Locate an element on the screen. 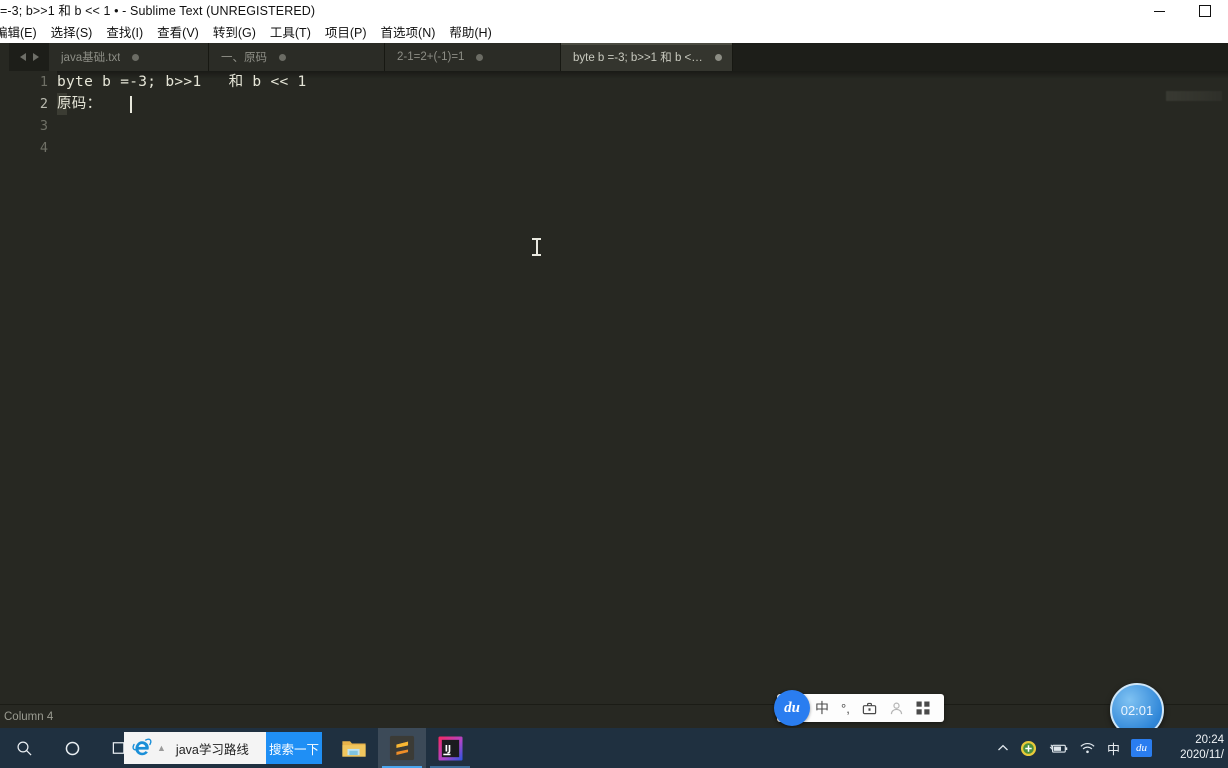 The width and height of the screenshot is (1228, 768). grid-apps-icon is located at coordinates (923, 708).